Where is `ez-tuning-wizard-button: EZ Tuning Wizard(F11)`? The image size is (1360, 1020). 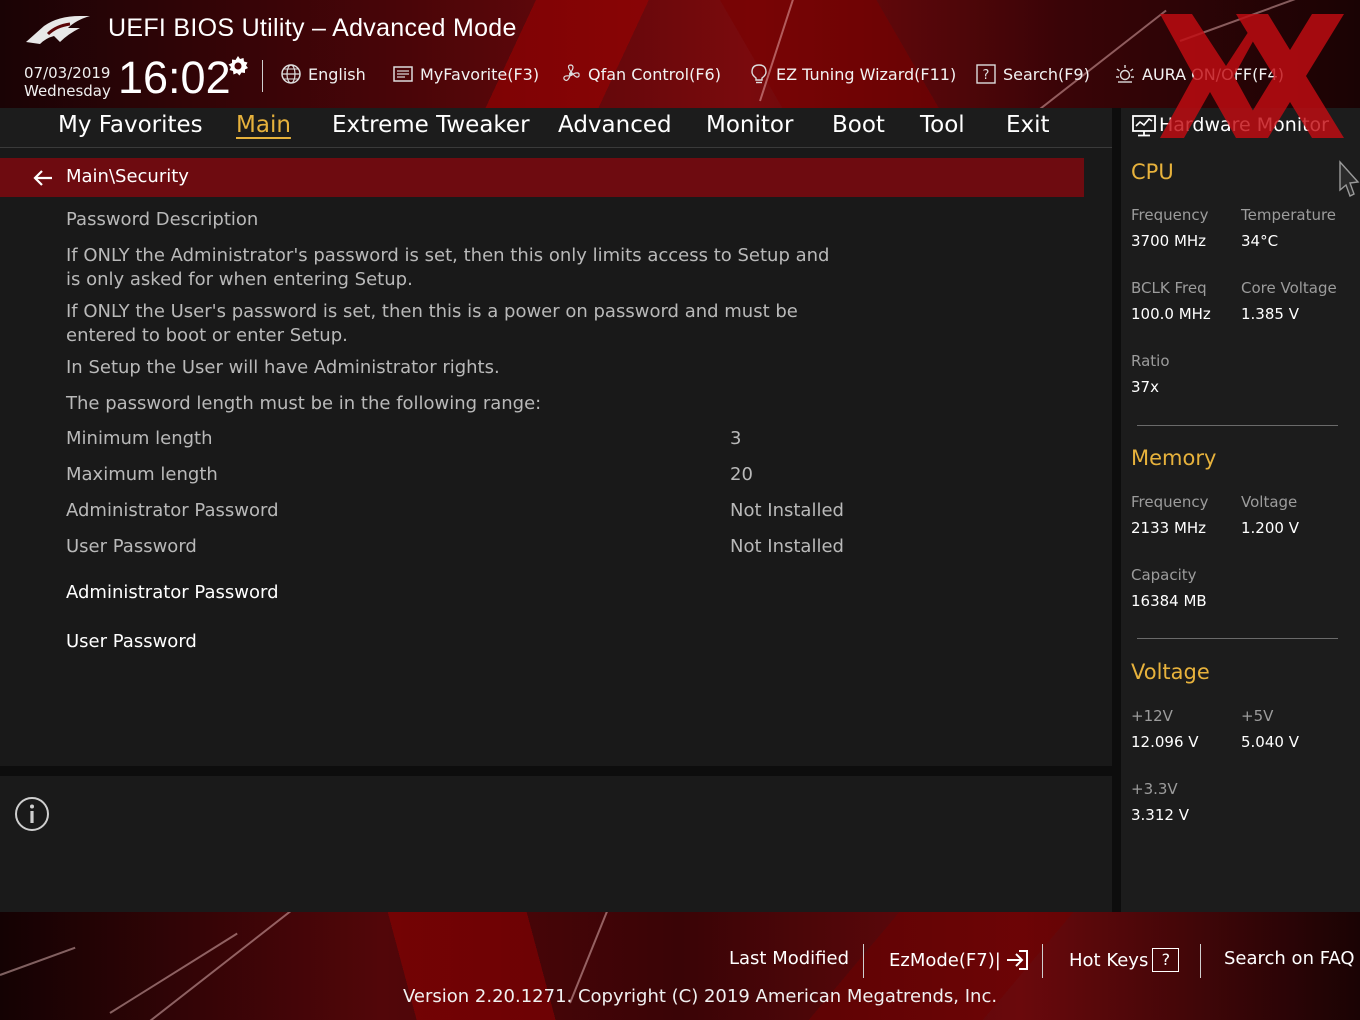 ez-tuning-wizard-button: EZ Tuning Wizard(F11) is located at coordinates (852, 74).